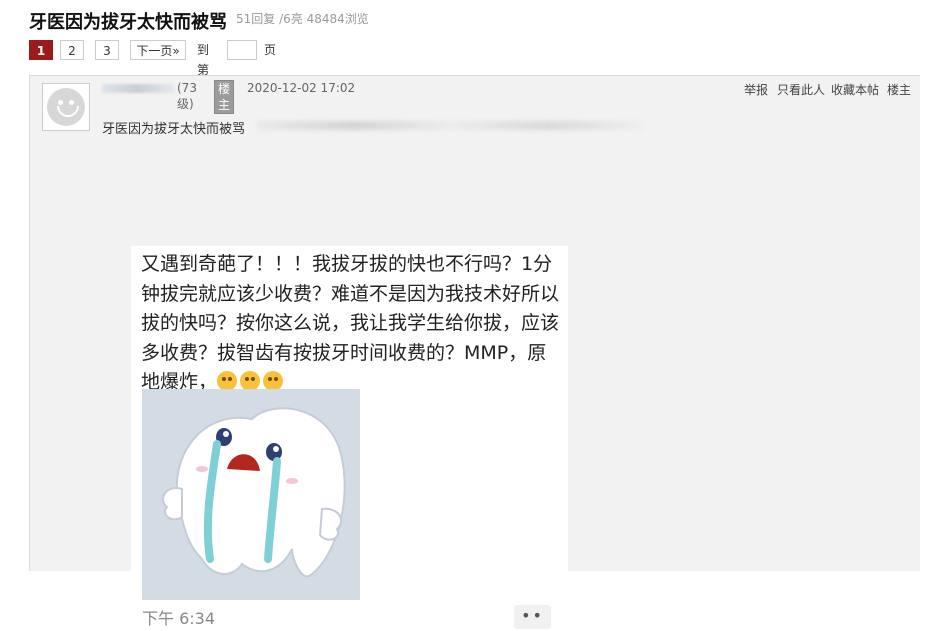 Image resolution: width=930 pixels, height=631 pixels. I want to click on avatar, so click(66, 107).